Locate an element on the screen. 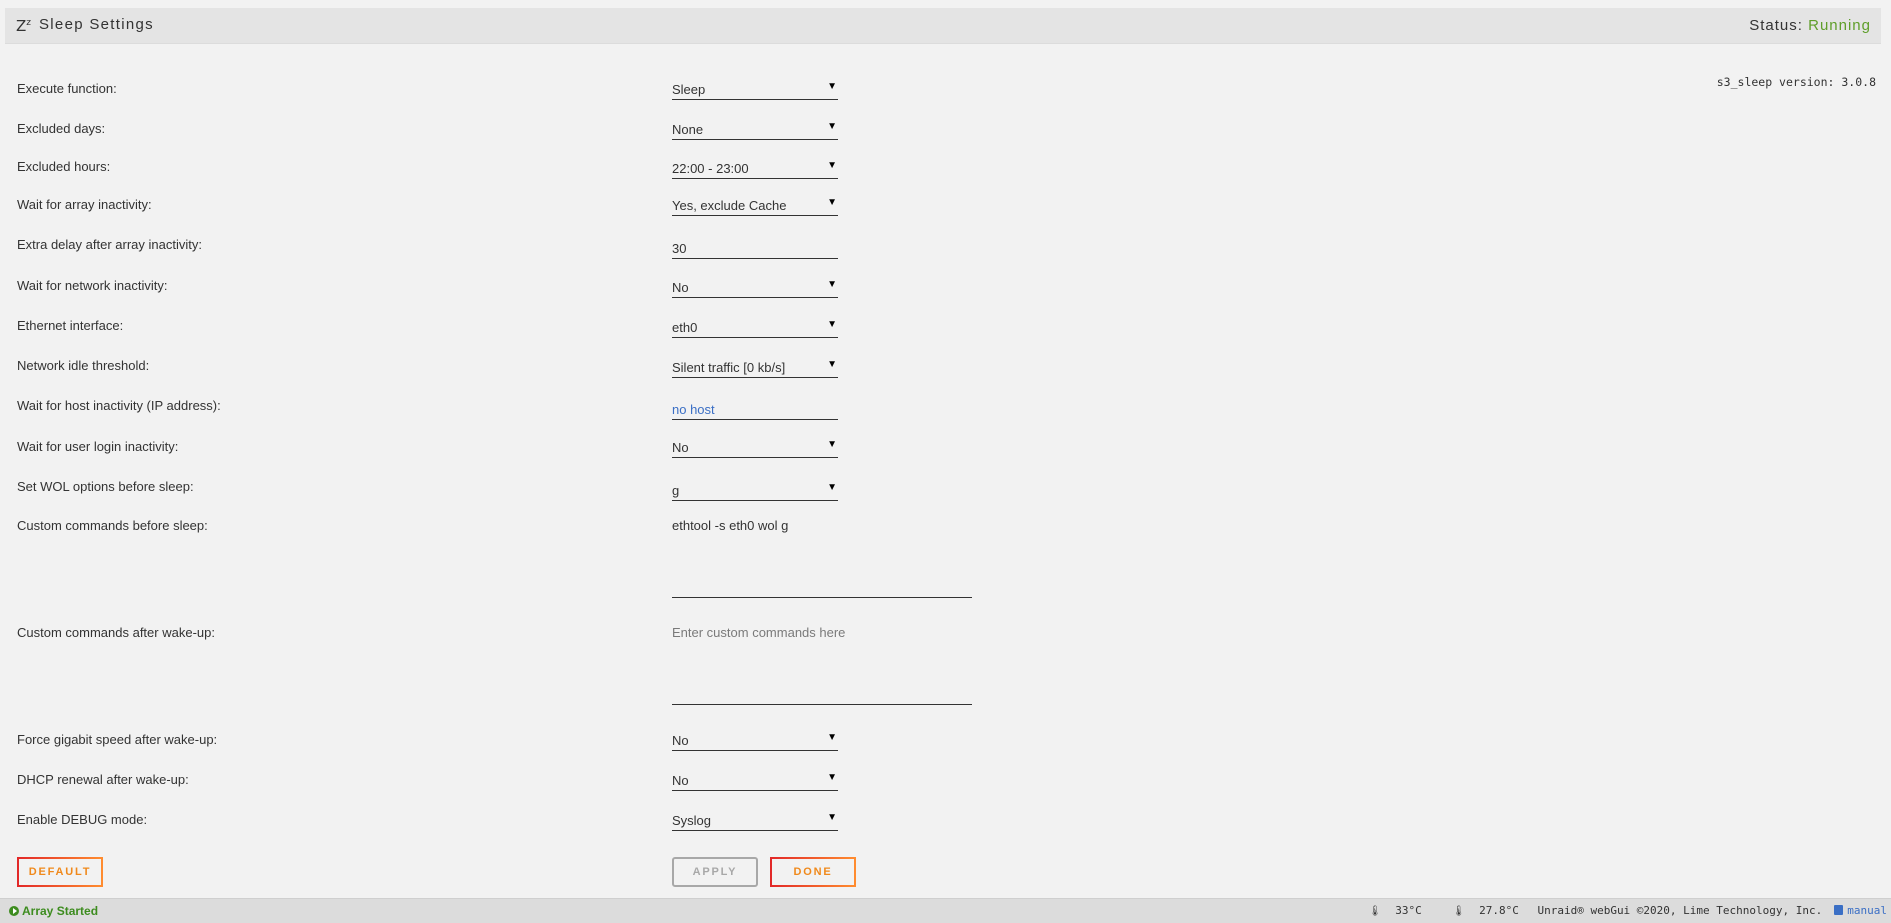 The height and width of the screenshot is (923, 1891). status-label: Status: is located at coordinates (1776, 25).